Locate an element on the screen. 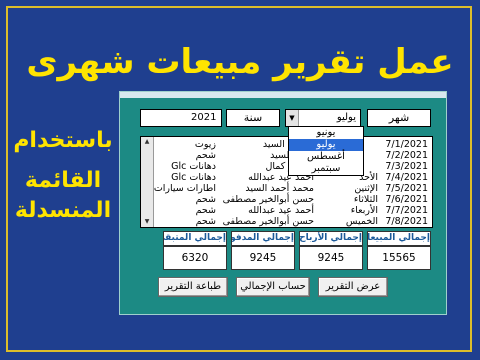 This screenshot has height=360, width=480. total-profit-label: إجمالي الأرباح is located at coordinates (331, 238).